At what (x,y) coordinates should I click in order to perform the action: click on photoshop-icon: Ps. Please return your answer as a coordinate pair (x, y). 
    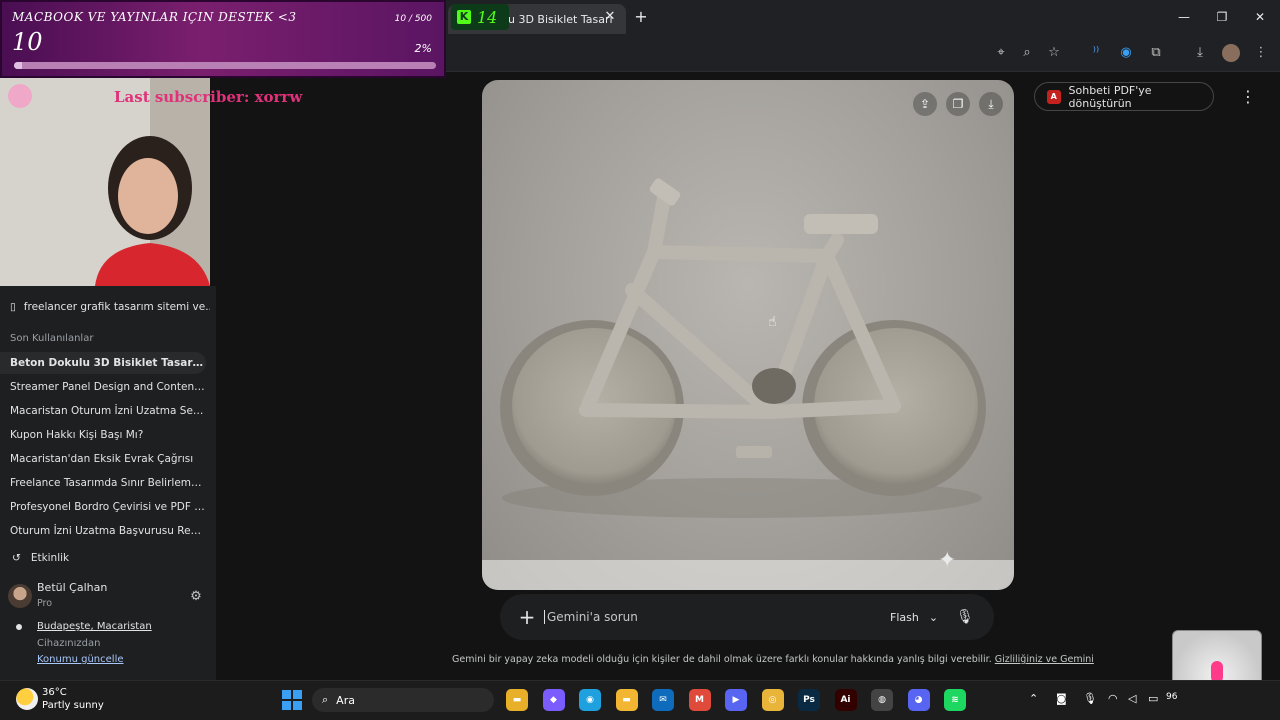
    Looking at the image, I should click on (809, 700).